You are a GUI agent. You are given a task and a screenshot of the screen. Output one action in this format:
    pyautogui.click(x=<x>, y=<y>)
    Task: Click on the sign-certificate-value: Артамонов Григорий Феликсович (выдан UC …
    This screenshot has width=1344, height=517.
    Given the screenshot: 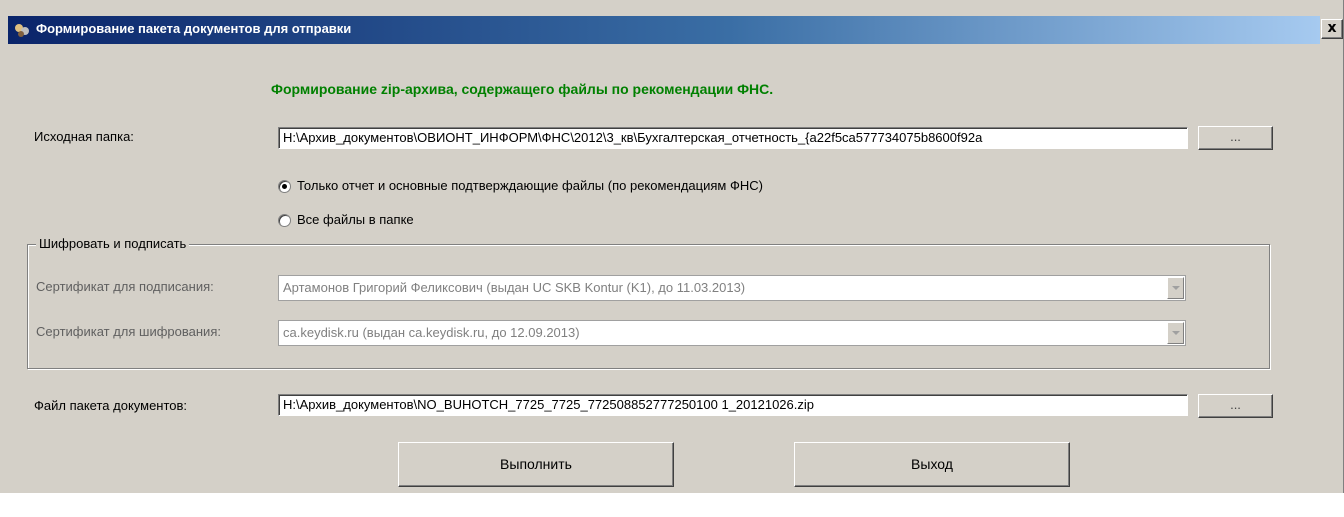 What is the action you would take?
    pyautogui.click(x=514, y=287)
    